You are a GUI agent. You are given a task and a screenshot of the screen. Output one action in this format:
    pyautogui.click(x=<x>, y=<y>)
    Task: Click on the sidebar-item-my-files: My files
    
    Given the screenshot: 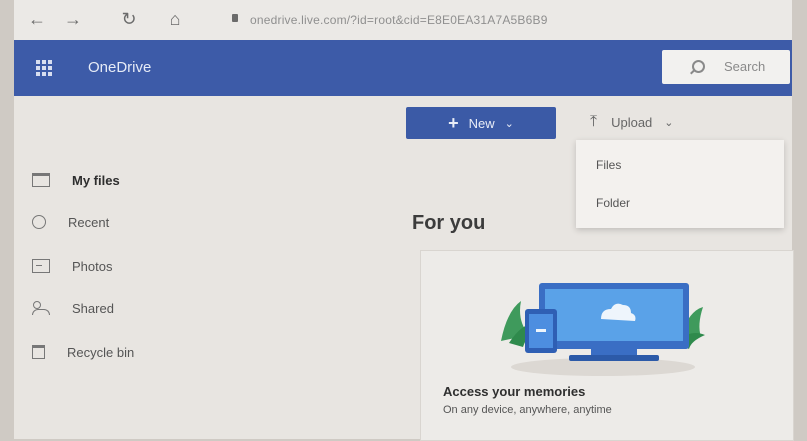 What is the action you would take?
    pyautogui.click(x=76, y=180)
    